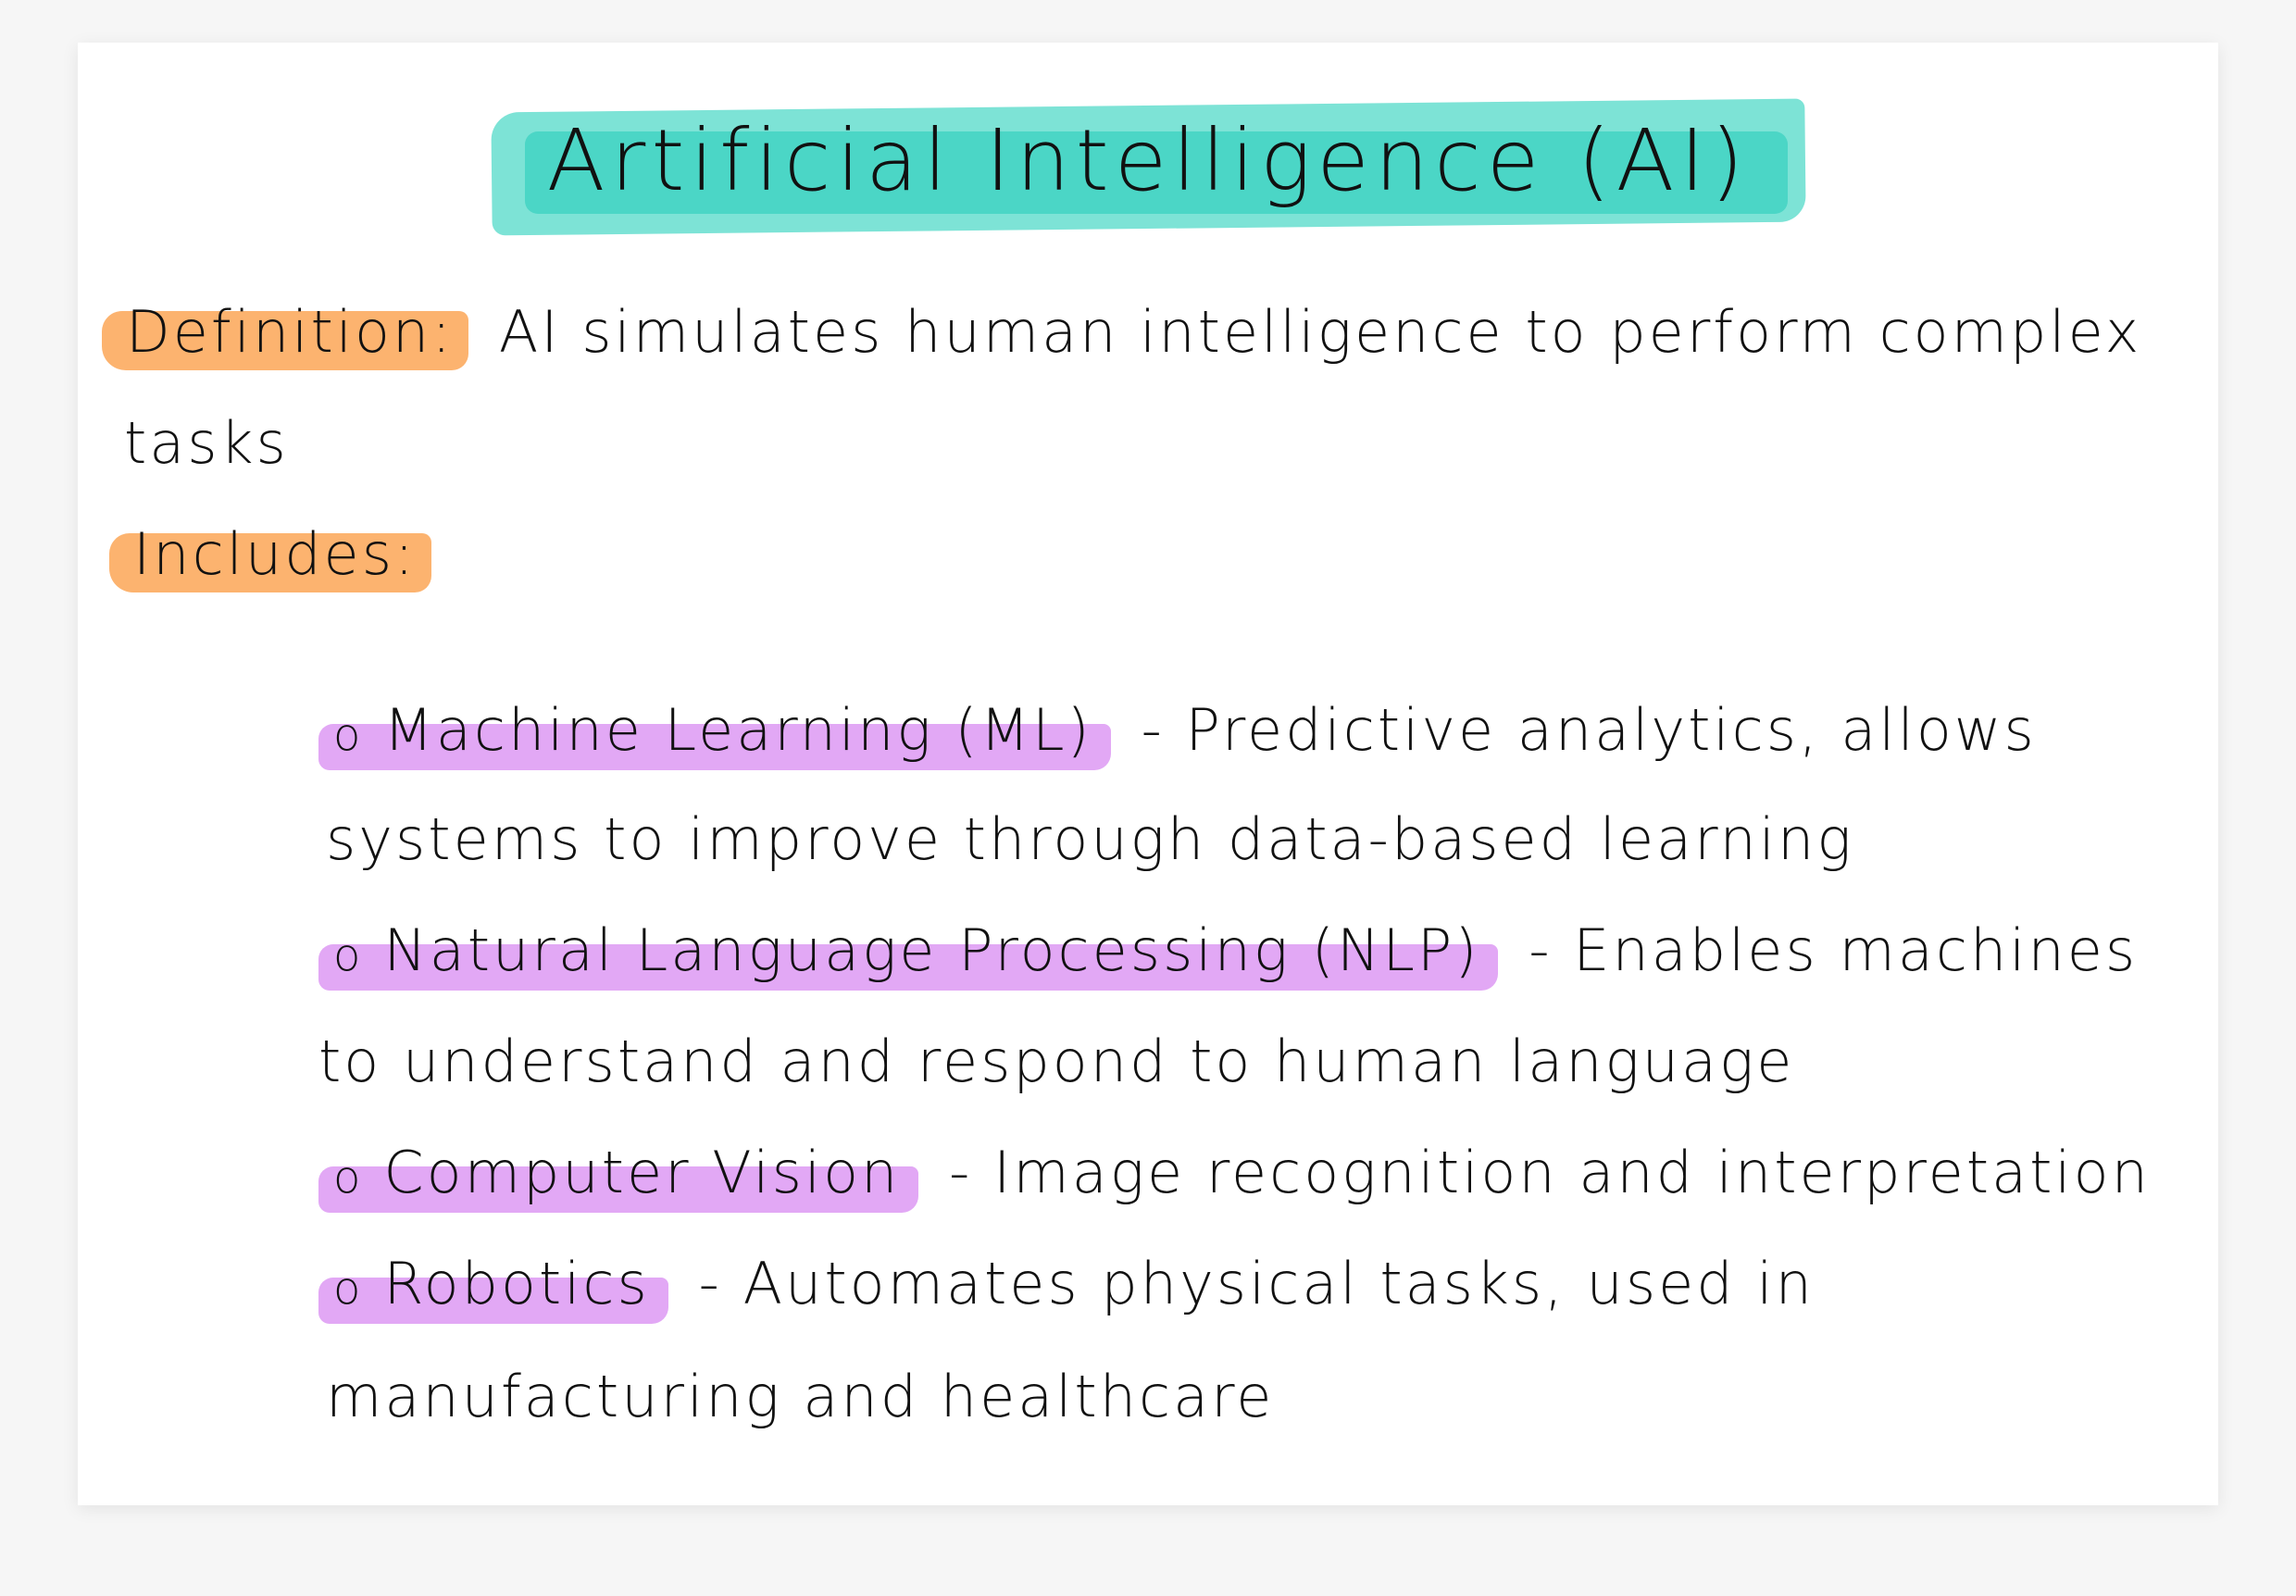  I want to click on term-text: Natural Language Processing (NLP), so click(931, 950).